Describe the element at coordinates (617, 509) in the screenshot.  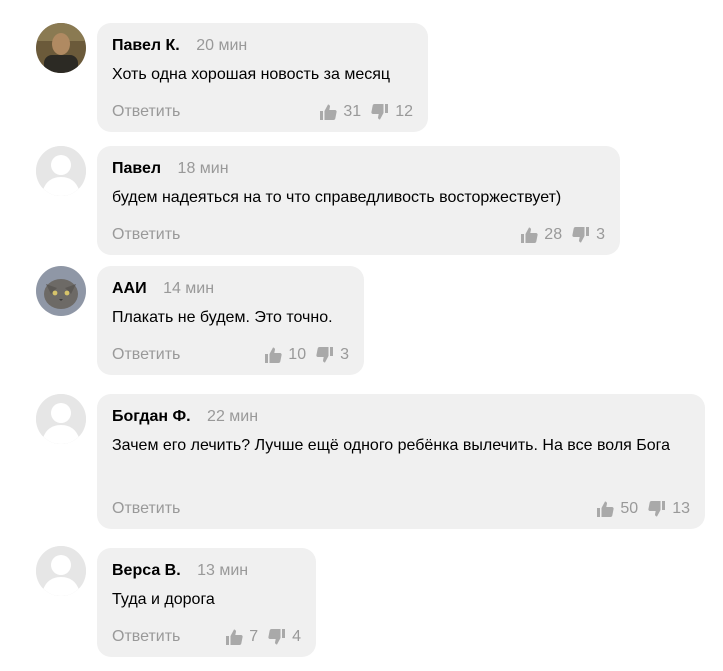
I see `like-button: 50` at that location.